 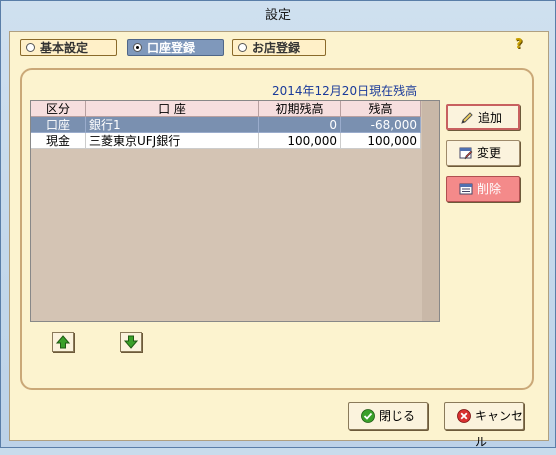 What do you see at coordinates (430, 211) in the screenshot?
I see `table-scrollbar` at bounding box center [430, 211].